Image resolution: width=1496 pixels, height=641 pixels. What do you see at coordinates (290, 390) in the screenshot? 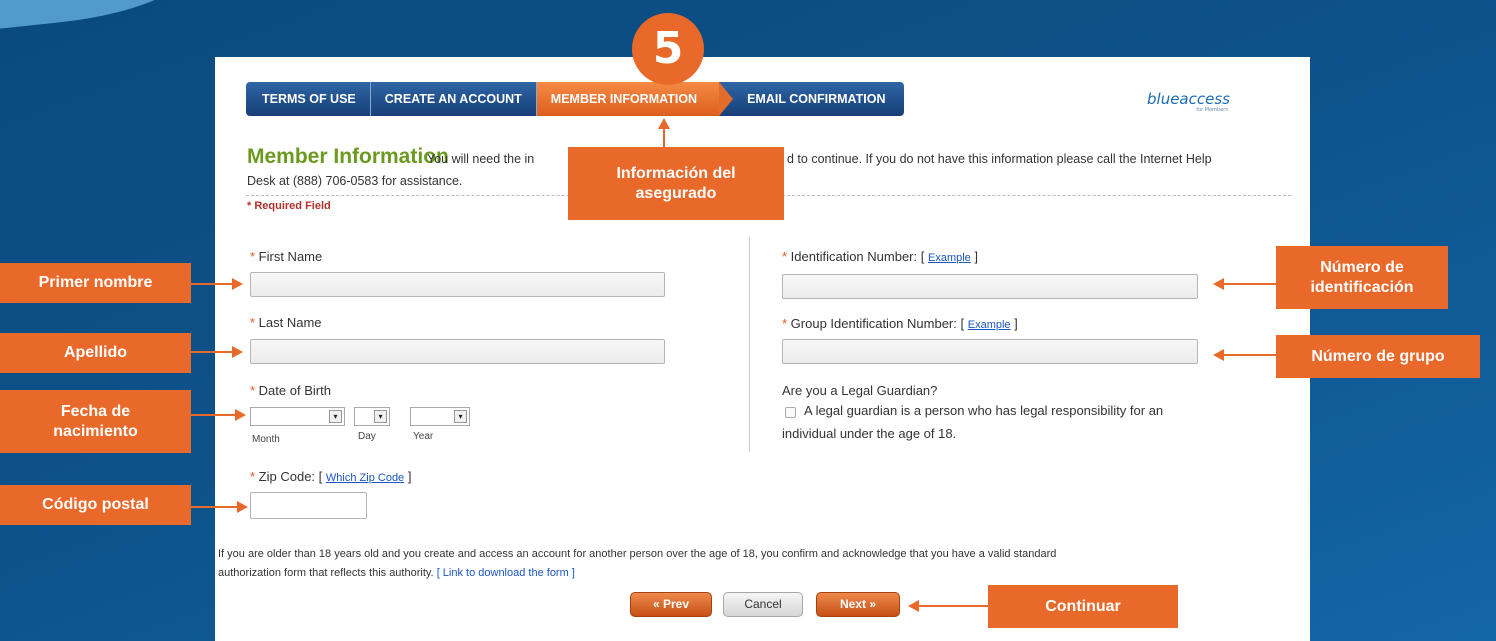
I see `date-of-birth-label: * Date of Birth` at bounding box center [290, 390].